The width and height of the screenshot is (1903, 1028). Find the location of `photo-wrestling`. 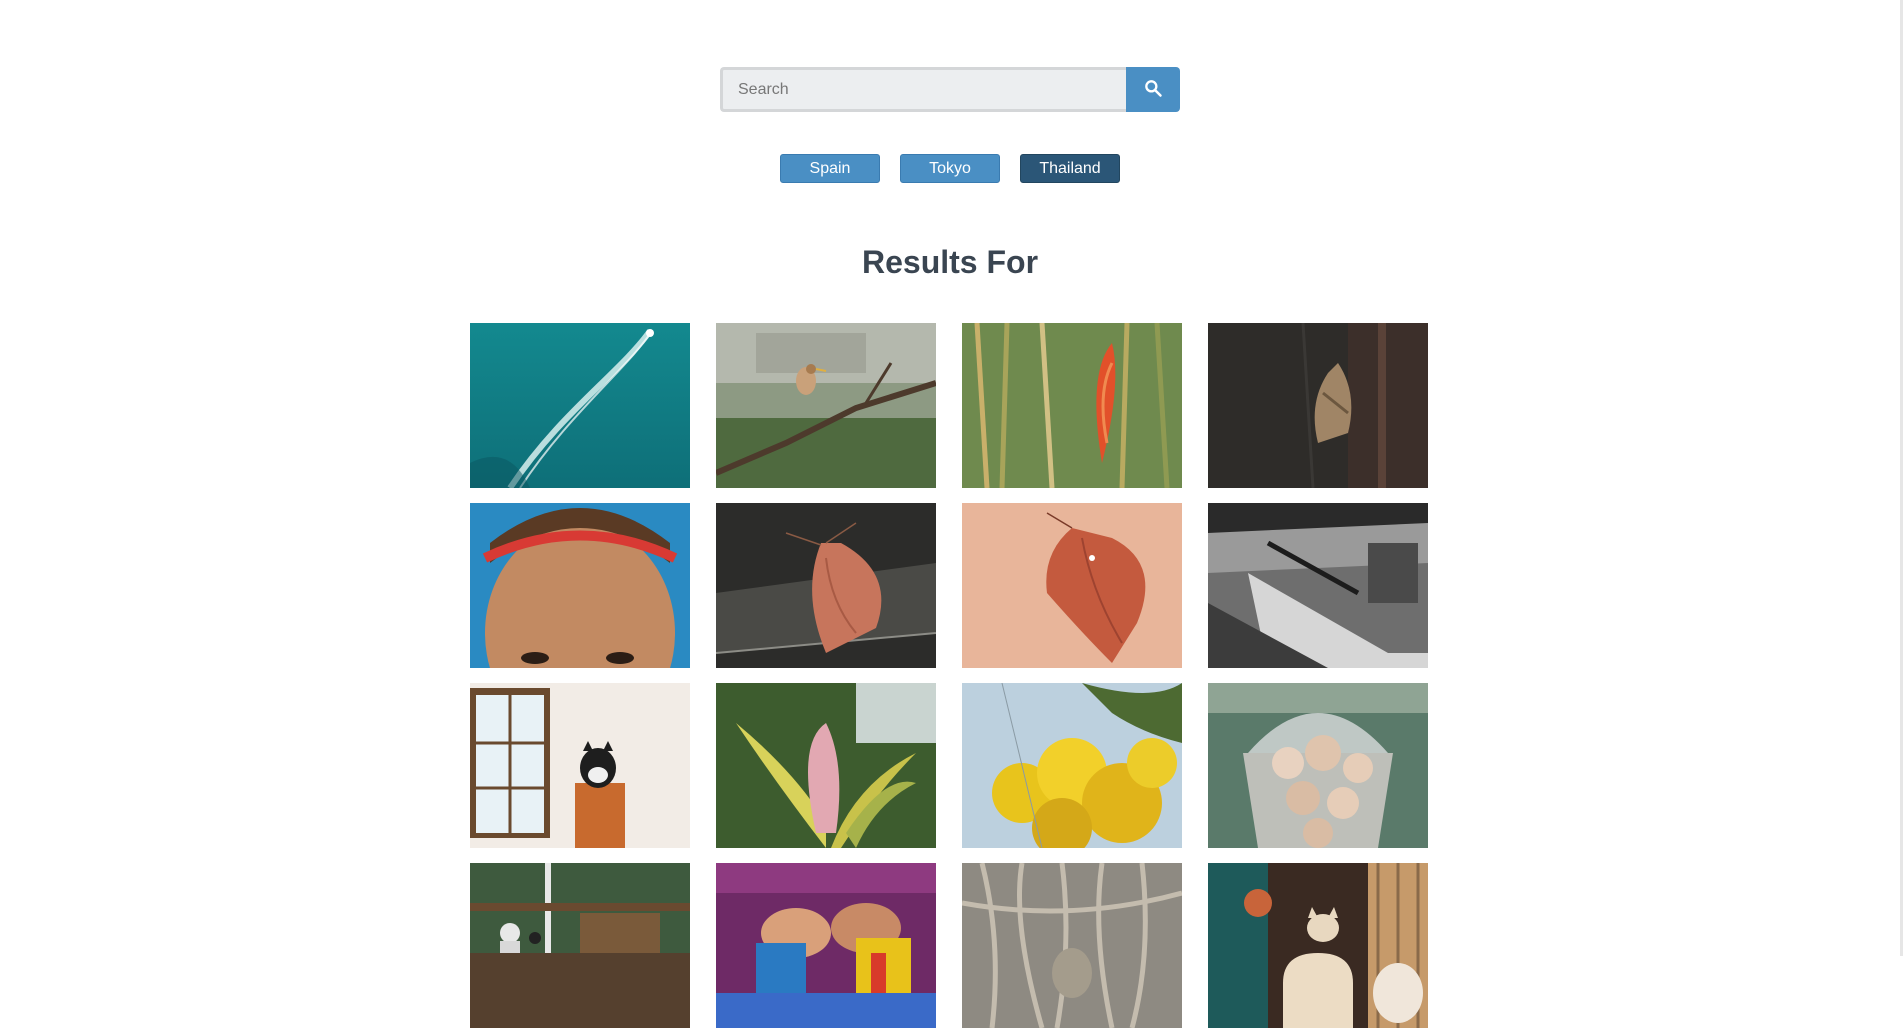

photo-wrestling is located at coordinates (826, 945).